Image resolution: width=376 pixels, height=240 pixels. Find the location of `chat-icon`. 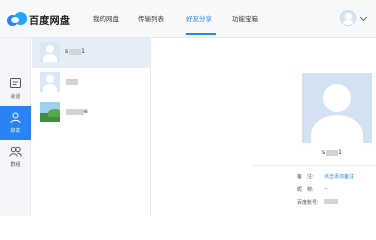

chat-icon is located at coordinates (15, 83).